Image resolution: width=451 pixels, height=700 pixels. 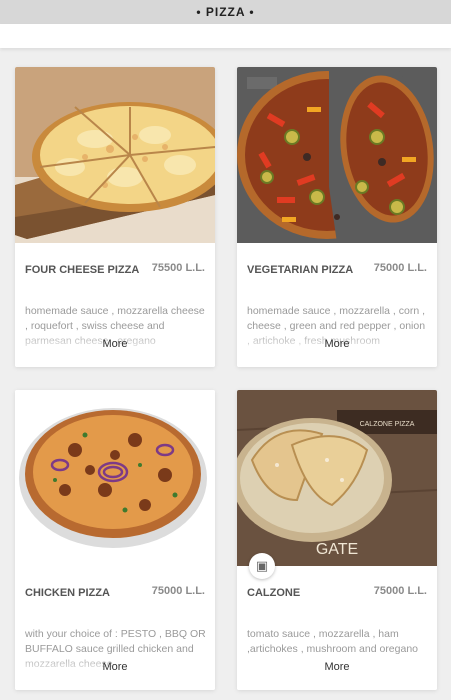 I want to click on section-title: • PIZZA •, so click(x=225, y=12).